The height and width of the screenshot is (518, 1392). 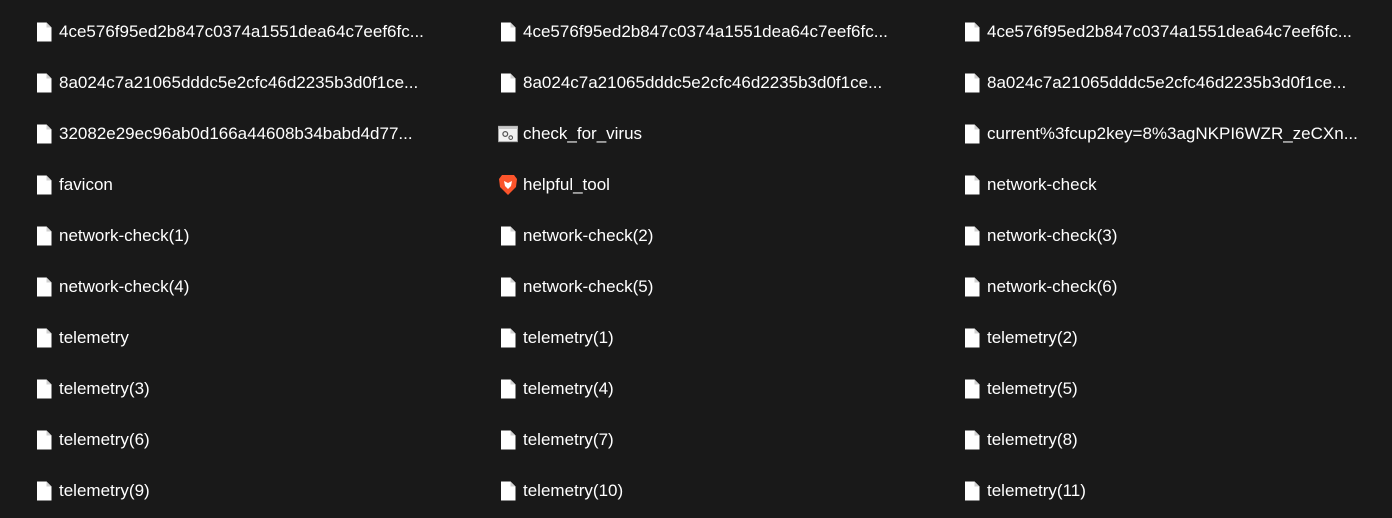 What do you see at coordinates (568, 337) in the screenshot?
I see `file-name: telemetry(1)` at bounding box center [568, 337].